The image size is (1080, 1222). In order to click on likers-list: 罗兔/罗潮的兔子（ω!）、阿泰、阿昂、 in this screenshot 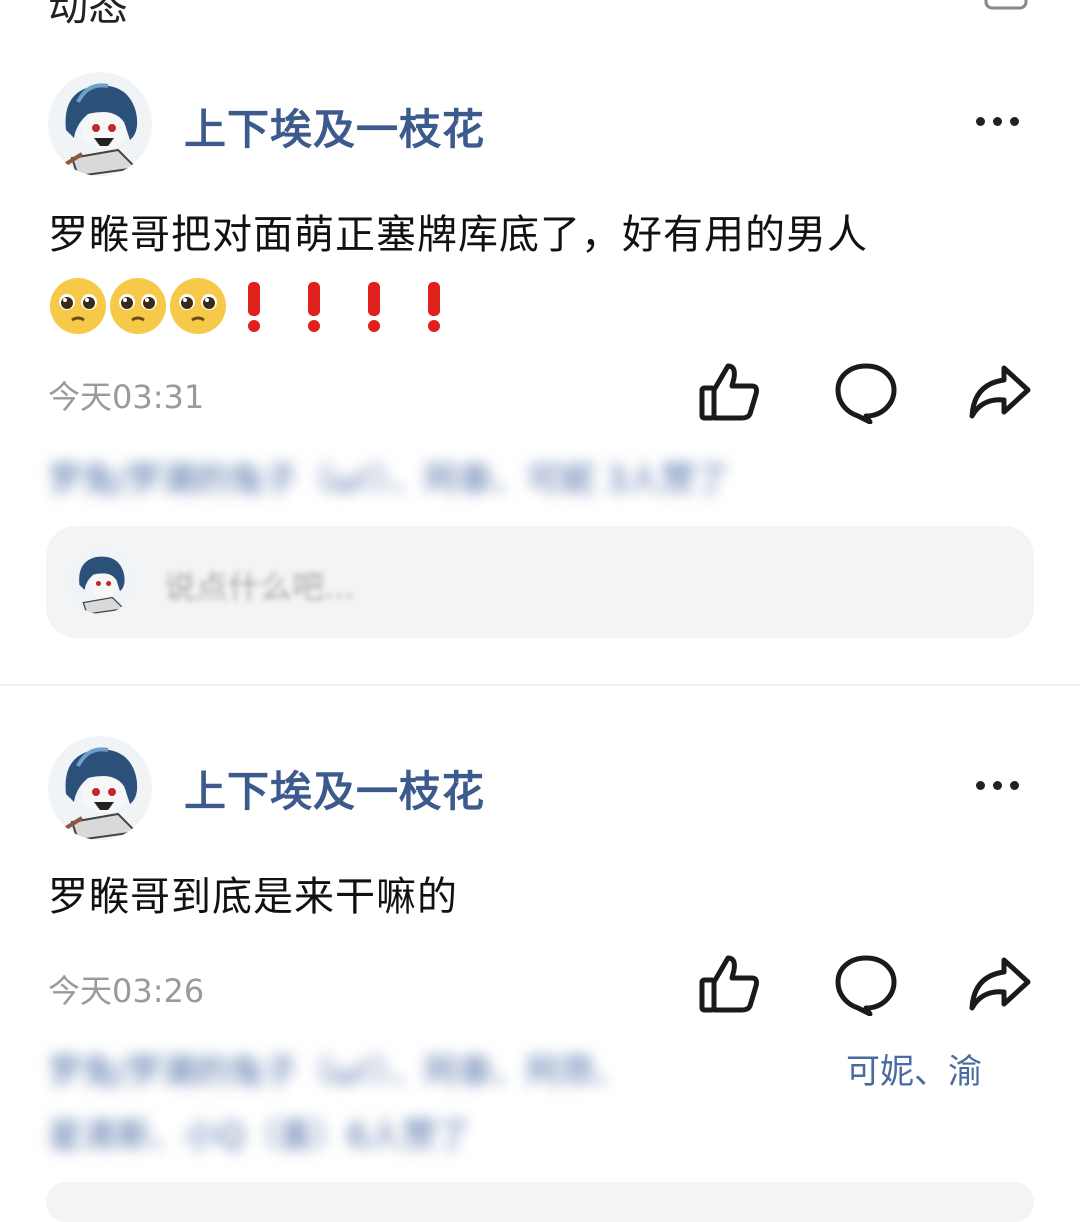, I will do `click(338, 1068)`.